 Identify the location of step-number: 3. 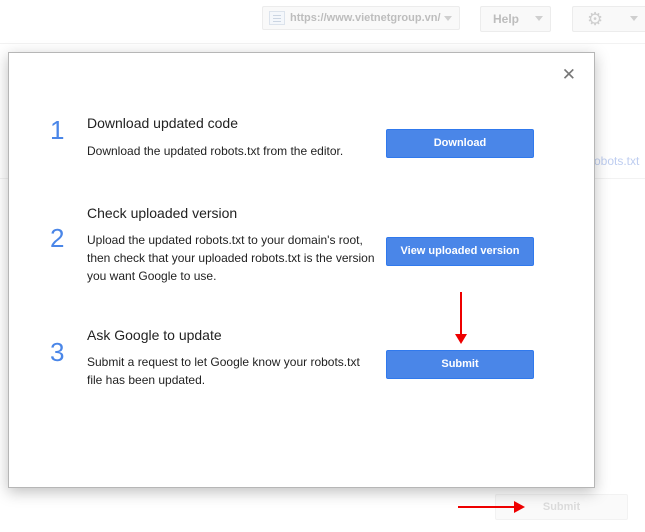
(57, 352).